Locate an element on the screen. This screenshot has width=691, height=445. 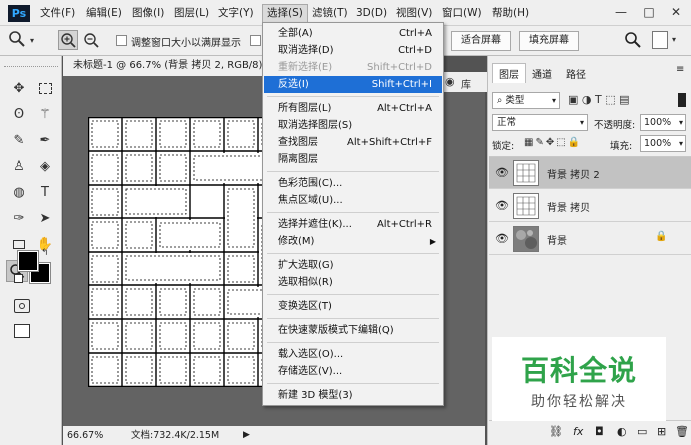
tab-channels: 通道 is located at coordinates (542, 73).